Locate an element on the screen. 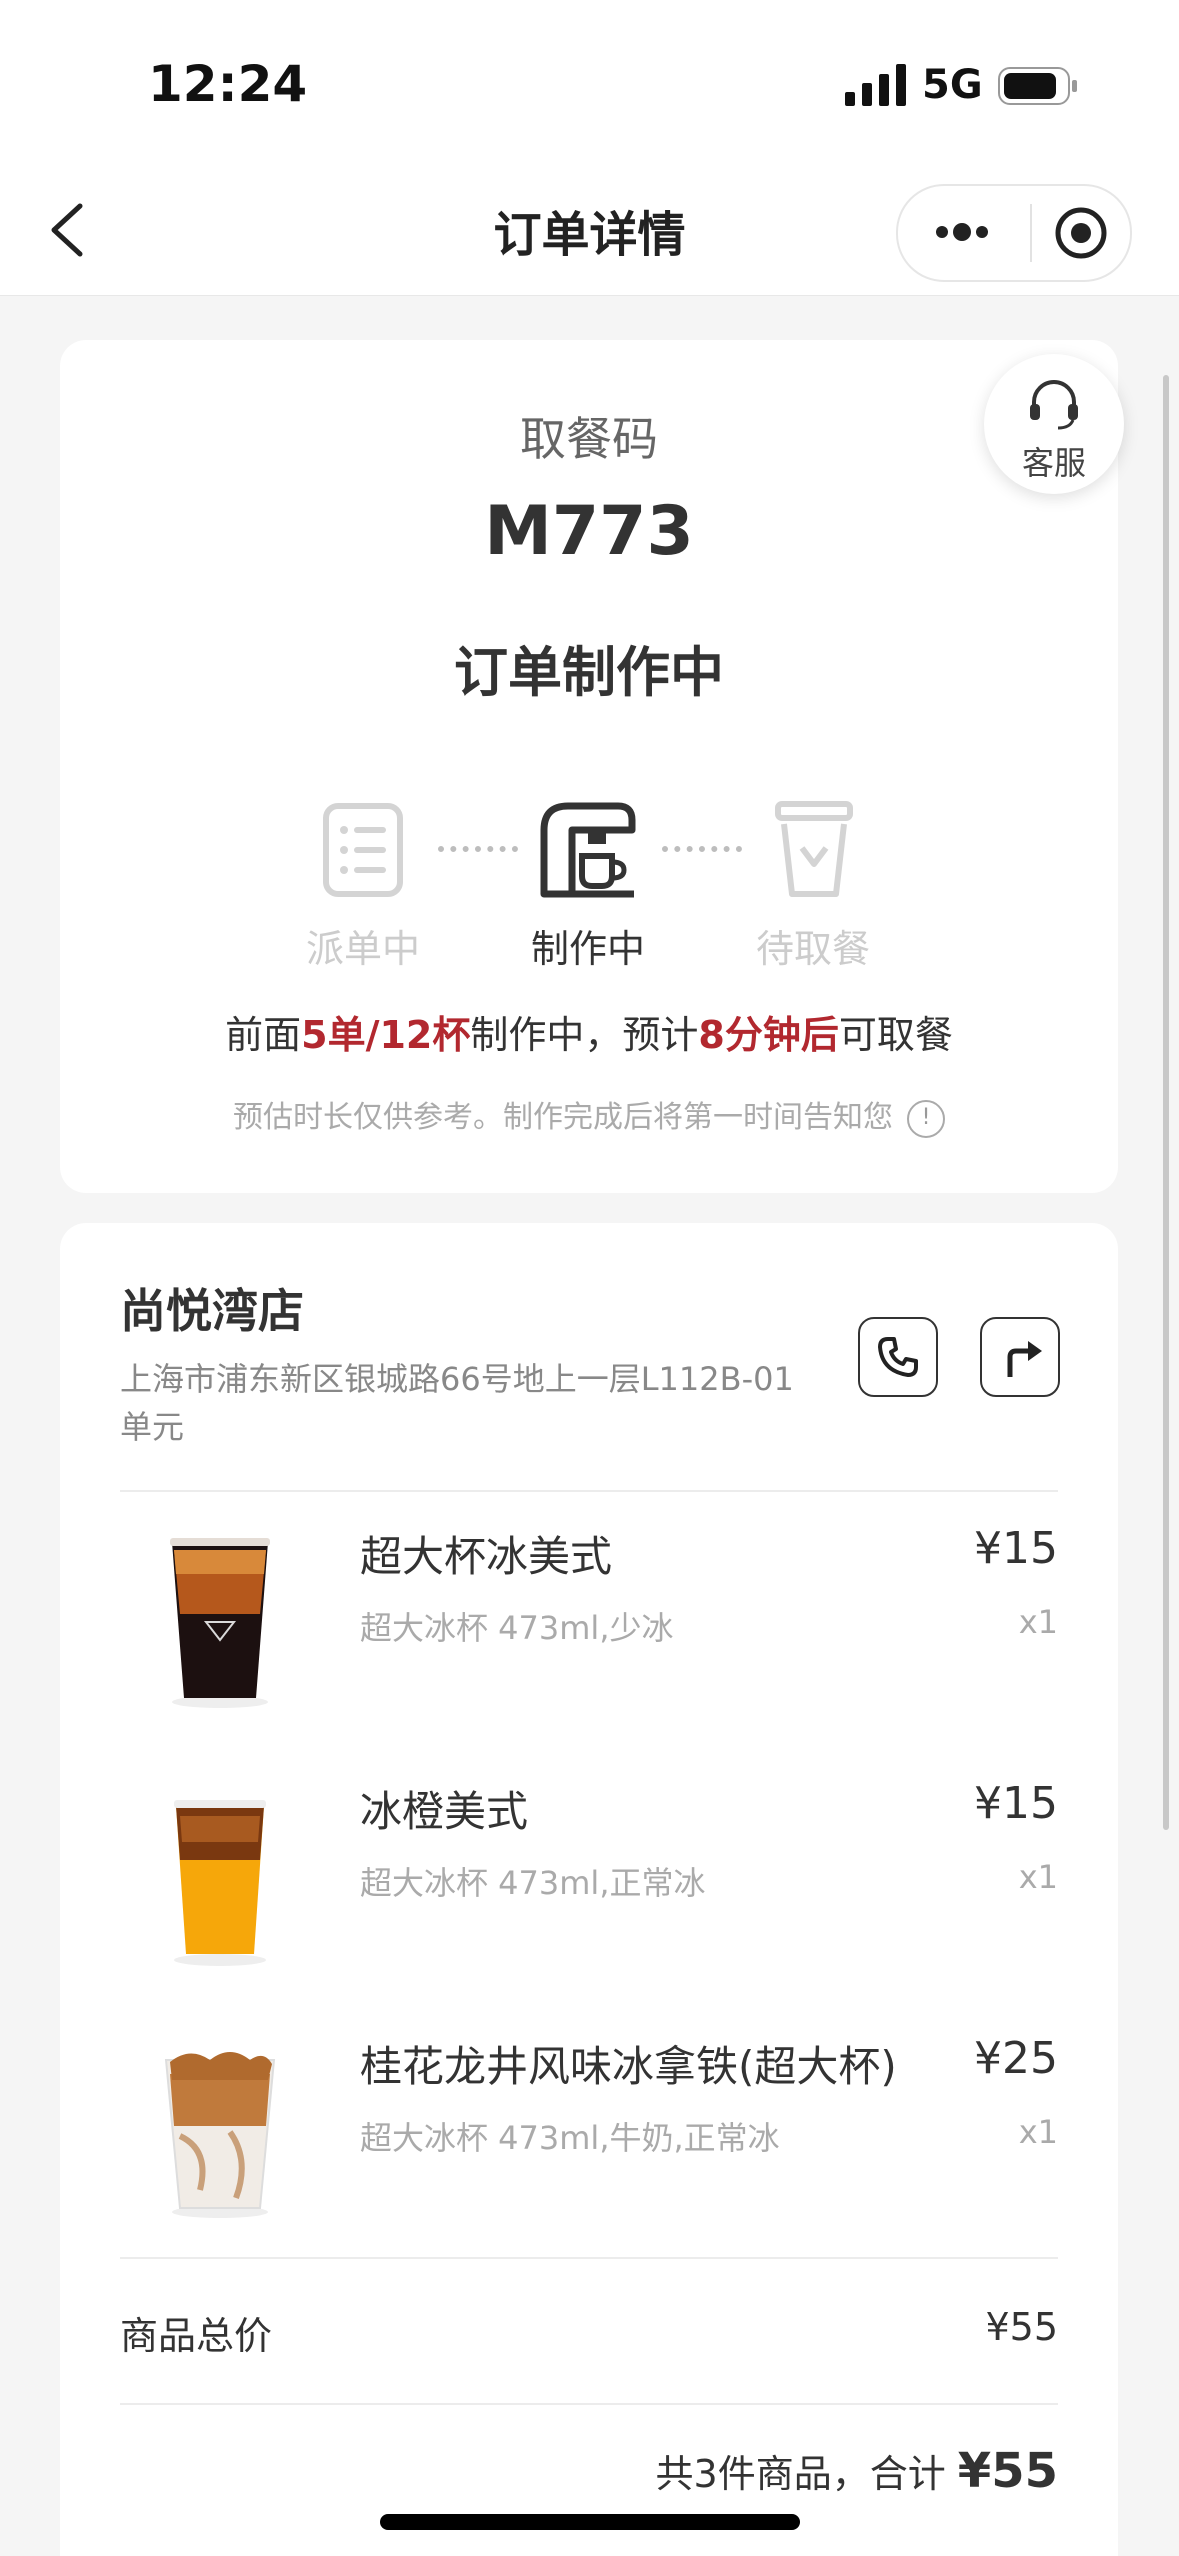 The width and height of the screenshot is (1179, 2556). item-spec: 超大冰杯 473ml,牛奶,正常冰 is located at coordinates (570, 2138).